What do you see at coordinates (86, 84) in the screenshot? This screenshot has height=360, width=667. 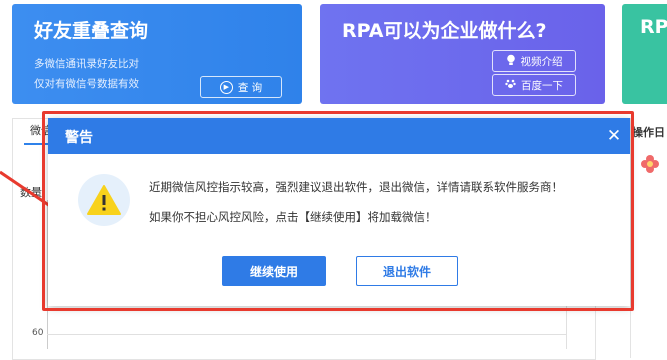 I see `friend-overlap-desc-2: 仅对有微信号数据有效` at bounding box center [86, 84].